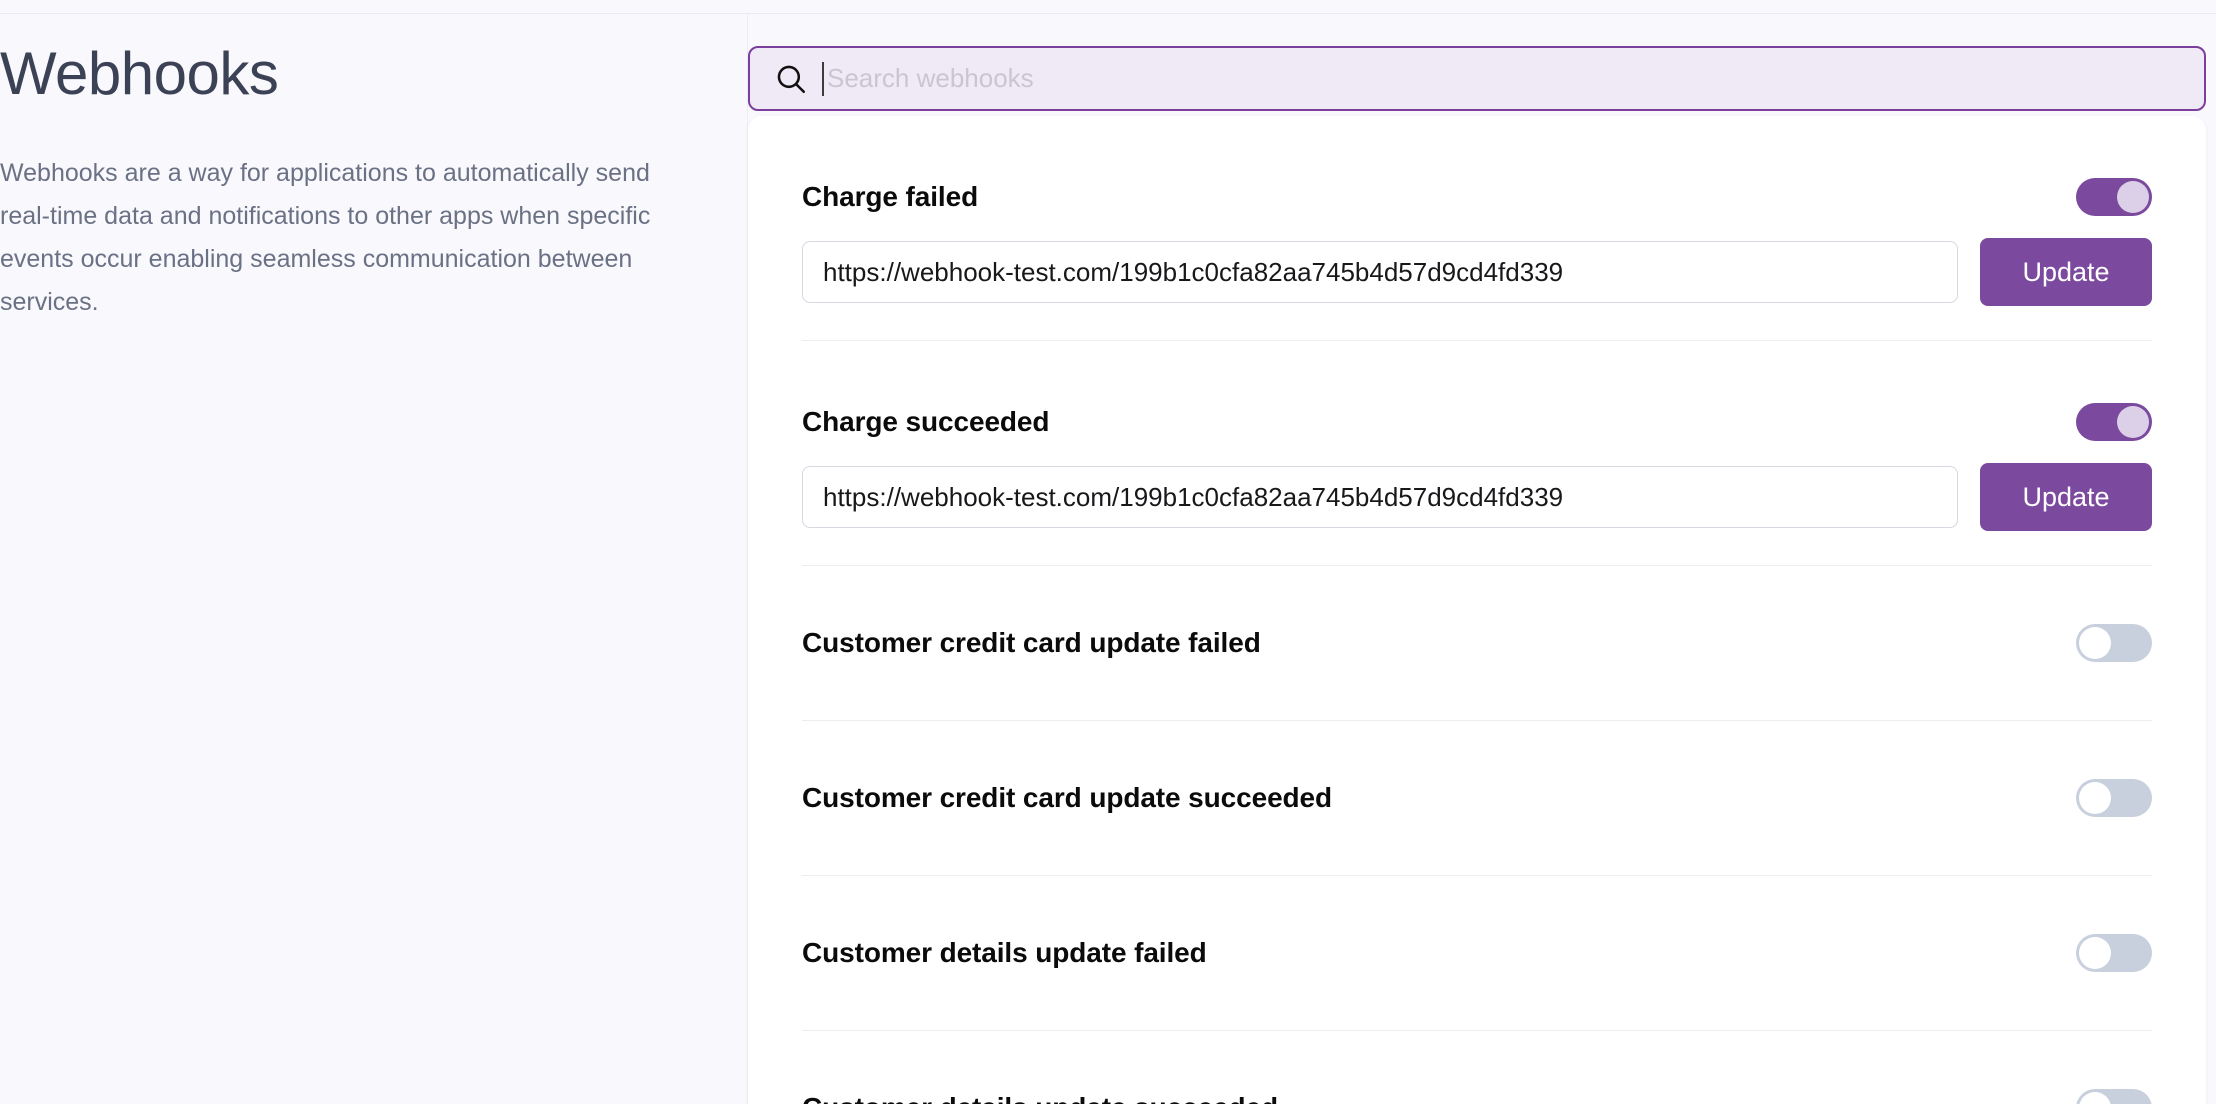  Describe the element at coordinates (1477, 953) in the screenshot. I see `webhook-row-details-update-failed: Customer details update failed` at that location.